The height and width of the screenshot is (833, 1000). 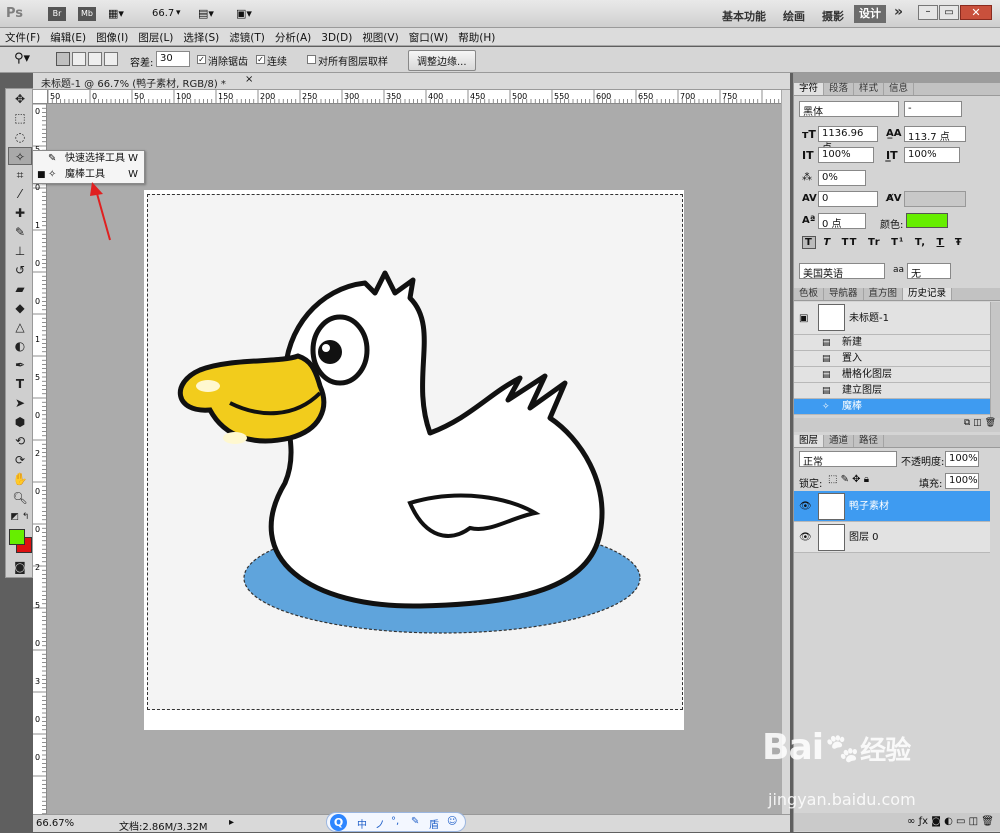 What do you see at coordinates (20, 479) in the screenshot?
I see `hand-tool-icon: ✋` at bounding box center [20, 479].